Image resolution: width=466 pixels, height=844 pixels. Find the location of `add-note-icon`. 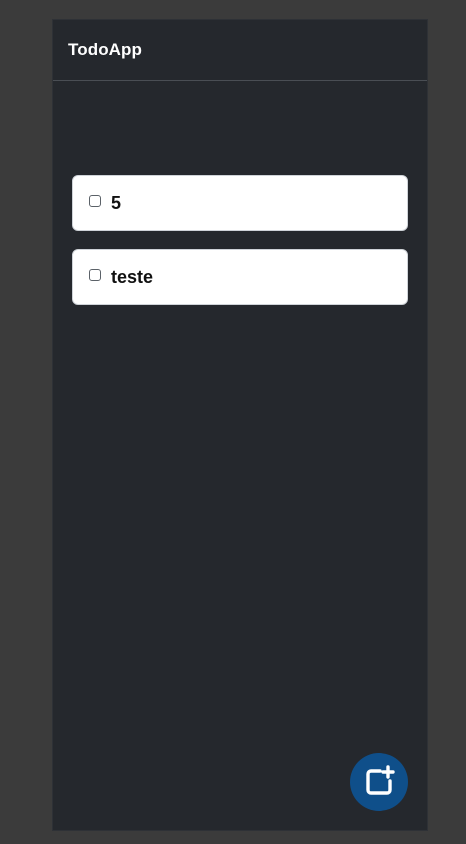

add-note-icon is located at coordinates (380, 780).